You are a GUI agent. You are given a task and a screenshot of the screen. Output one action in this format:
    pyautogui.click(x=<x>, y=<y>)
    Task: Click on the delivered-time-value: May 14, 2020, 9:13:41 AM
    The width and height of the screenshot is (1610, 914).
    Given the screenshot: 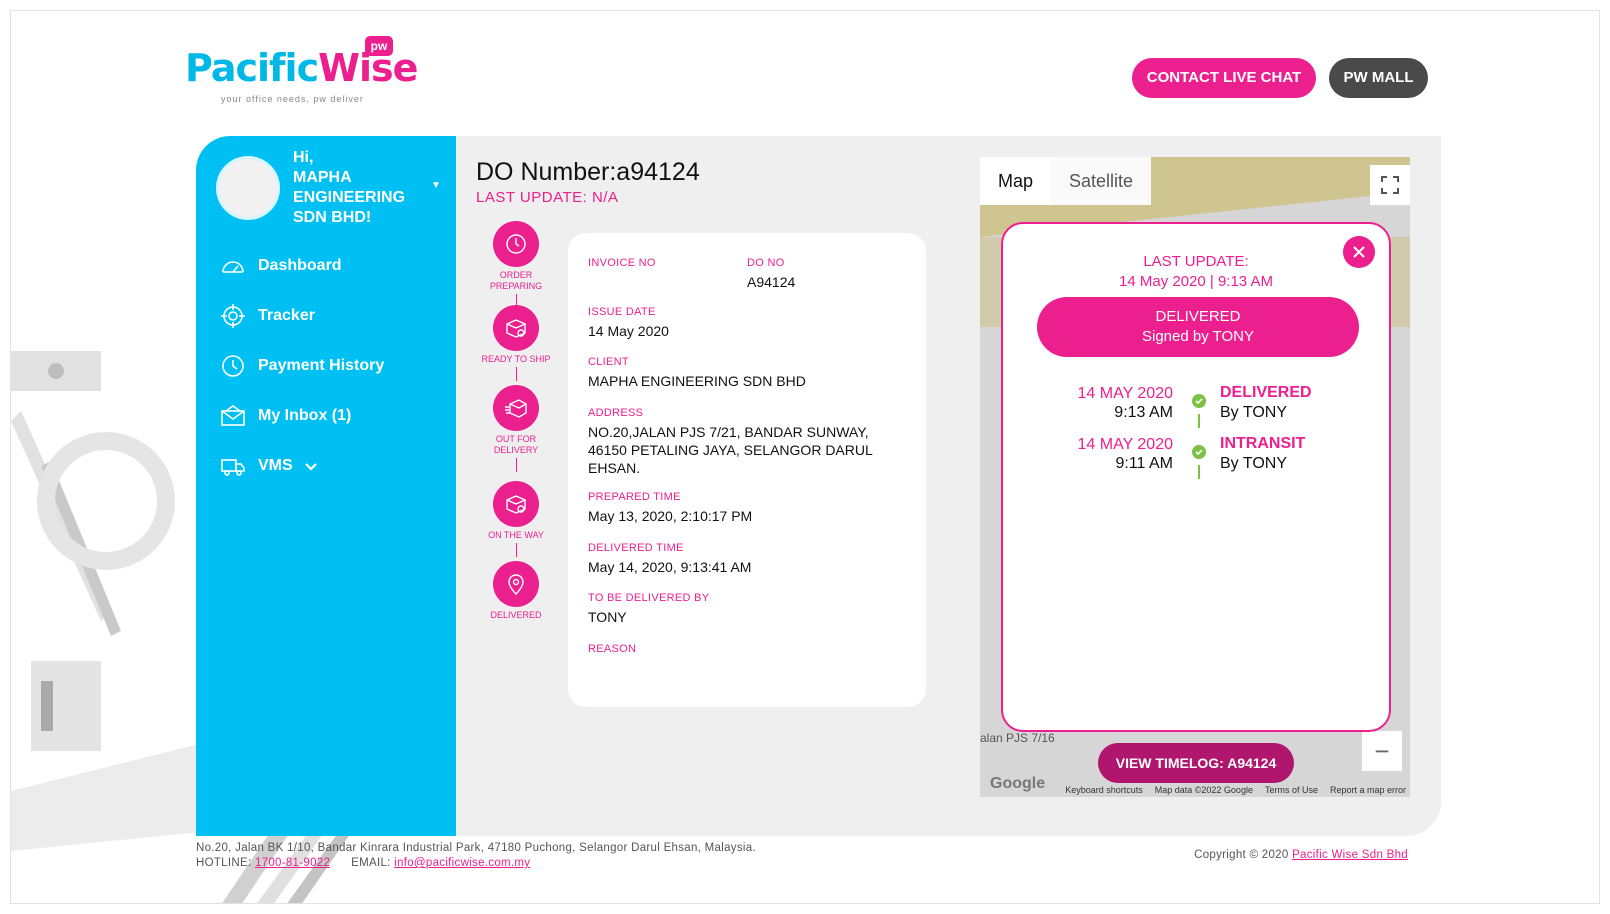 What is the action you would take?
    pyautogui.click(x=670, y=567)
    